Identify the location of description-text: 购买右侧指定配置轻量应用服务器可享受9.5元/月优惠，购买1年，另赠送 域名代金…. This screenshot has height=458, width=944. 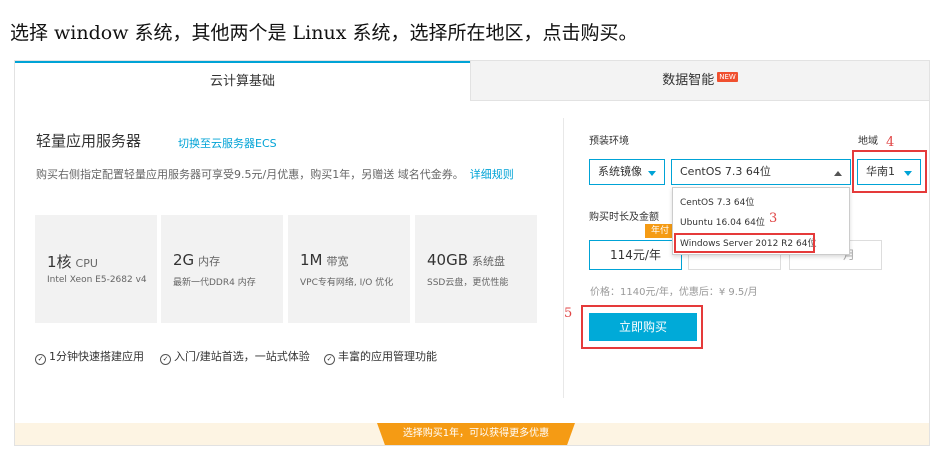
(250, 174).